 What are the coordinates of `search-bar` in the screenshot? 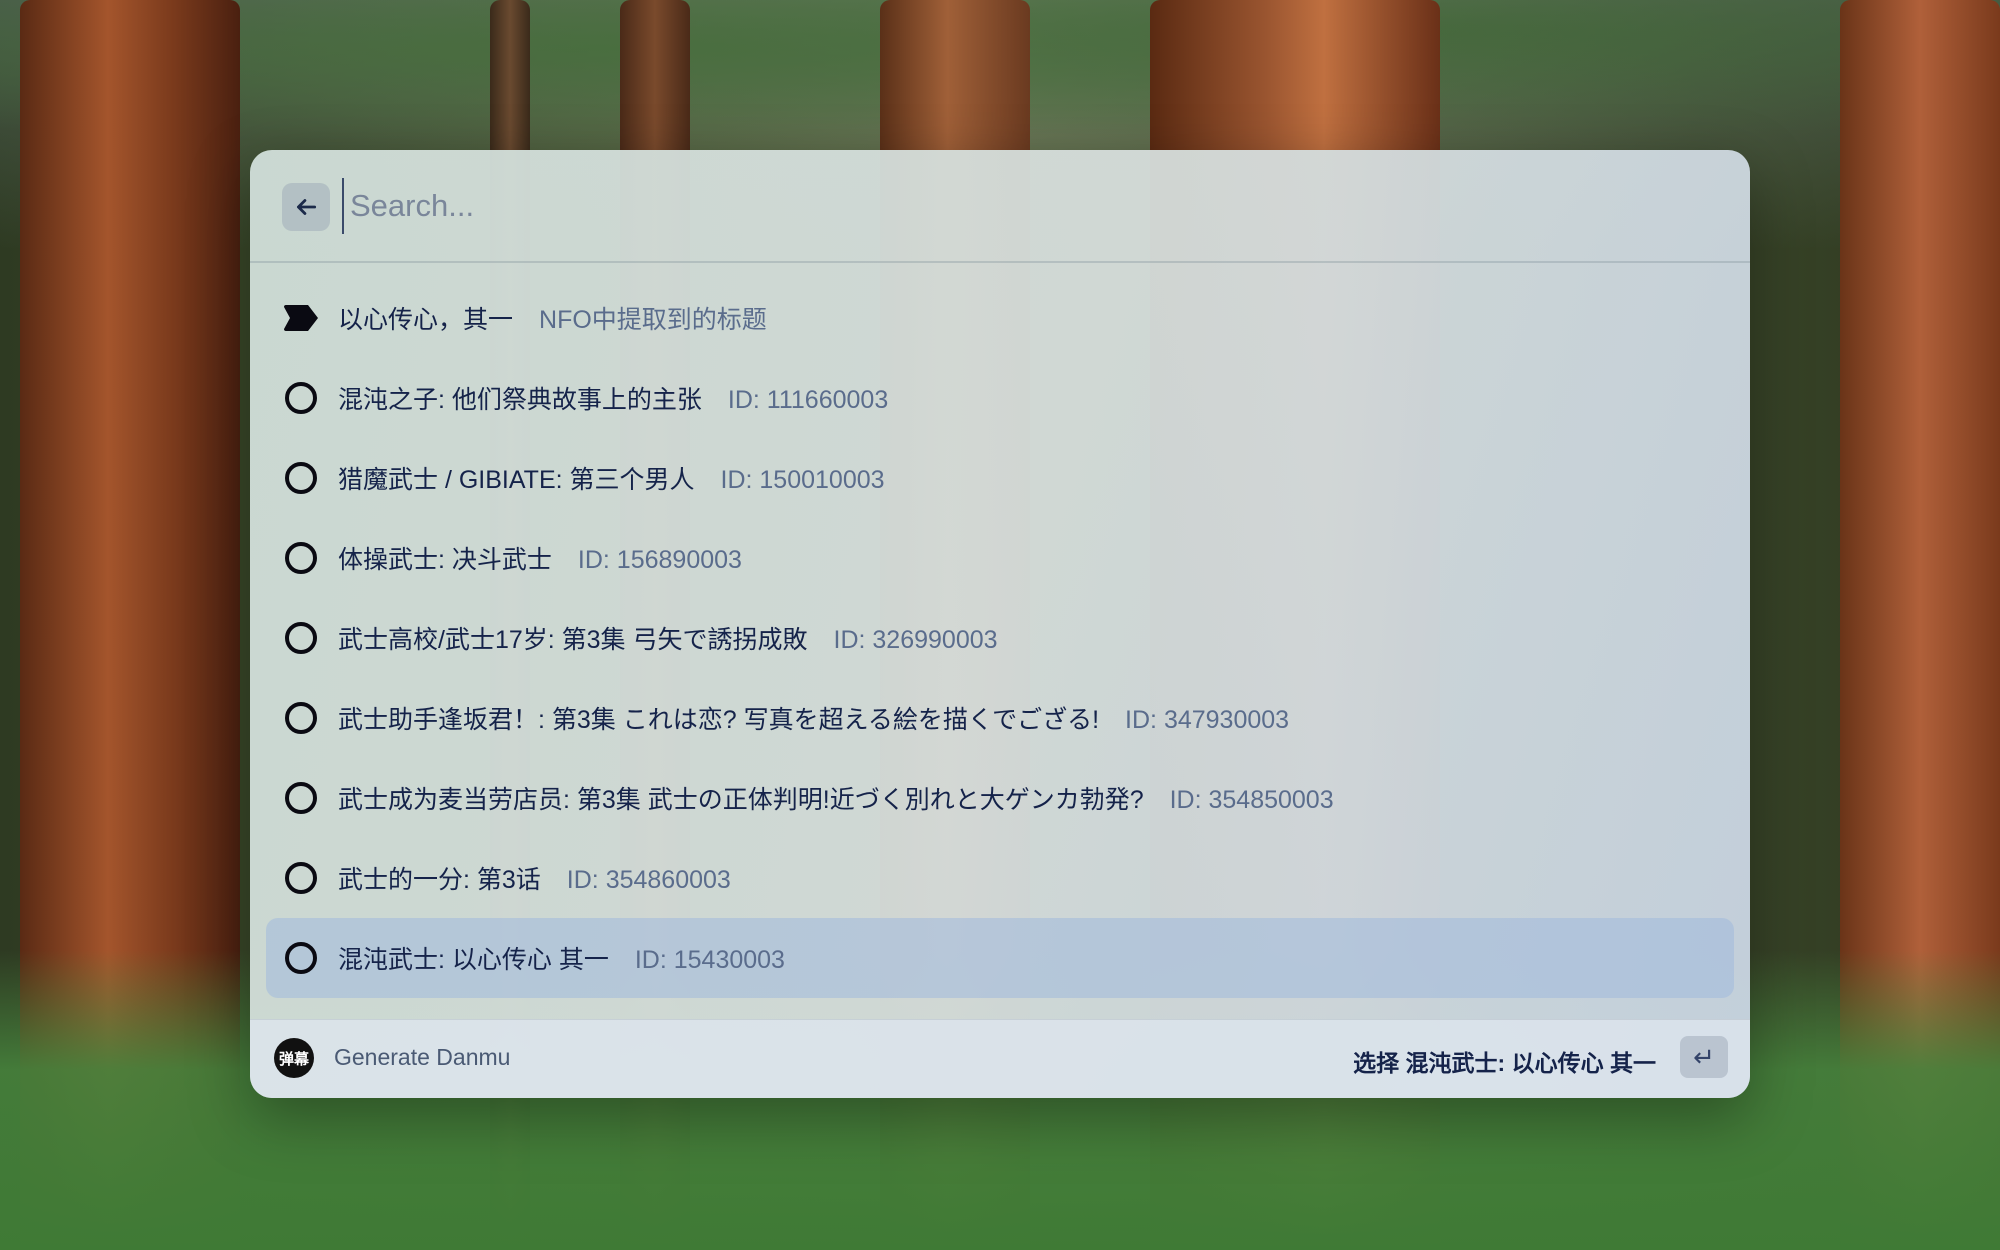 It's located at (1000, 206).